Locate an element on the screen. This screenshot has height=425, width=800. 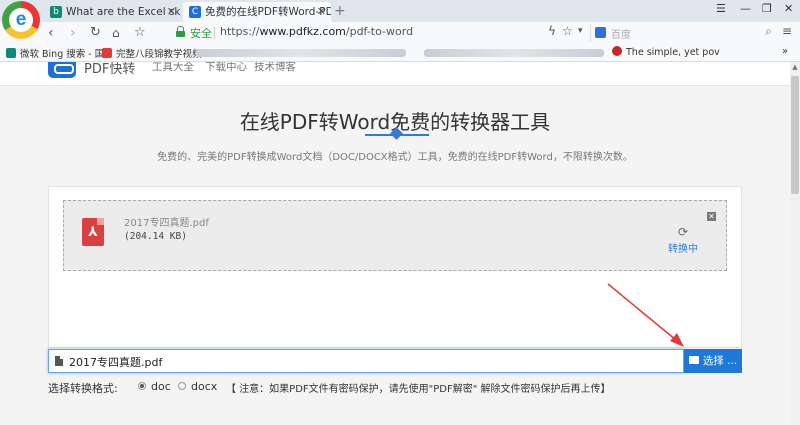
bing-favicon-icon: b is located at coordinates (56, 12).